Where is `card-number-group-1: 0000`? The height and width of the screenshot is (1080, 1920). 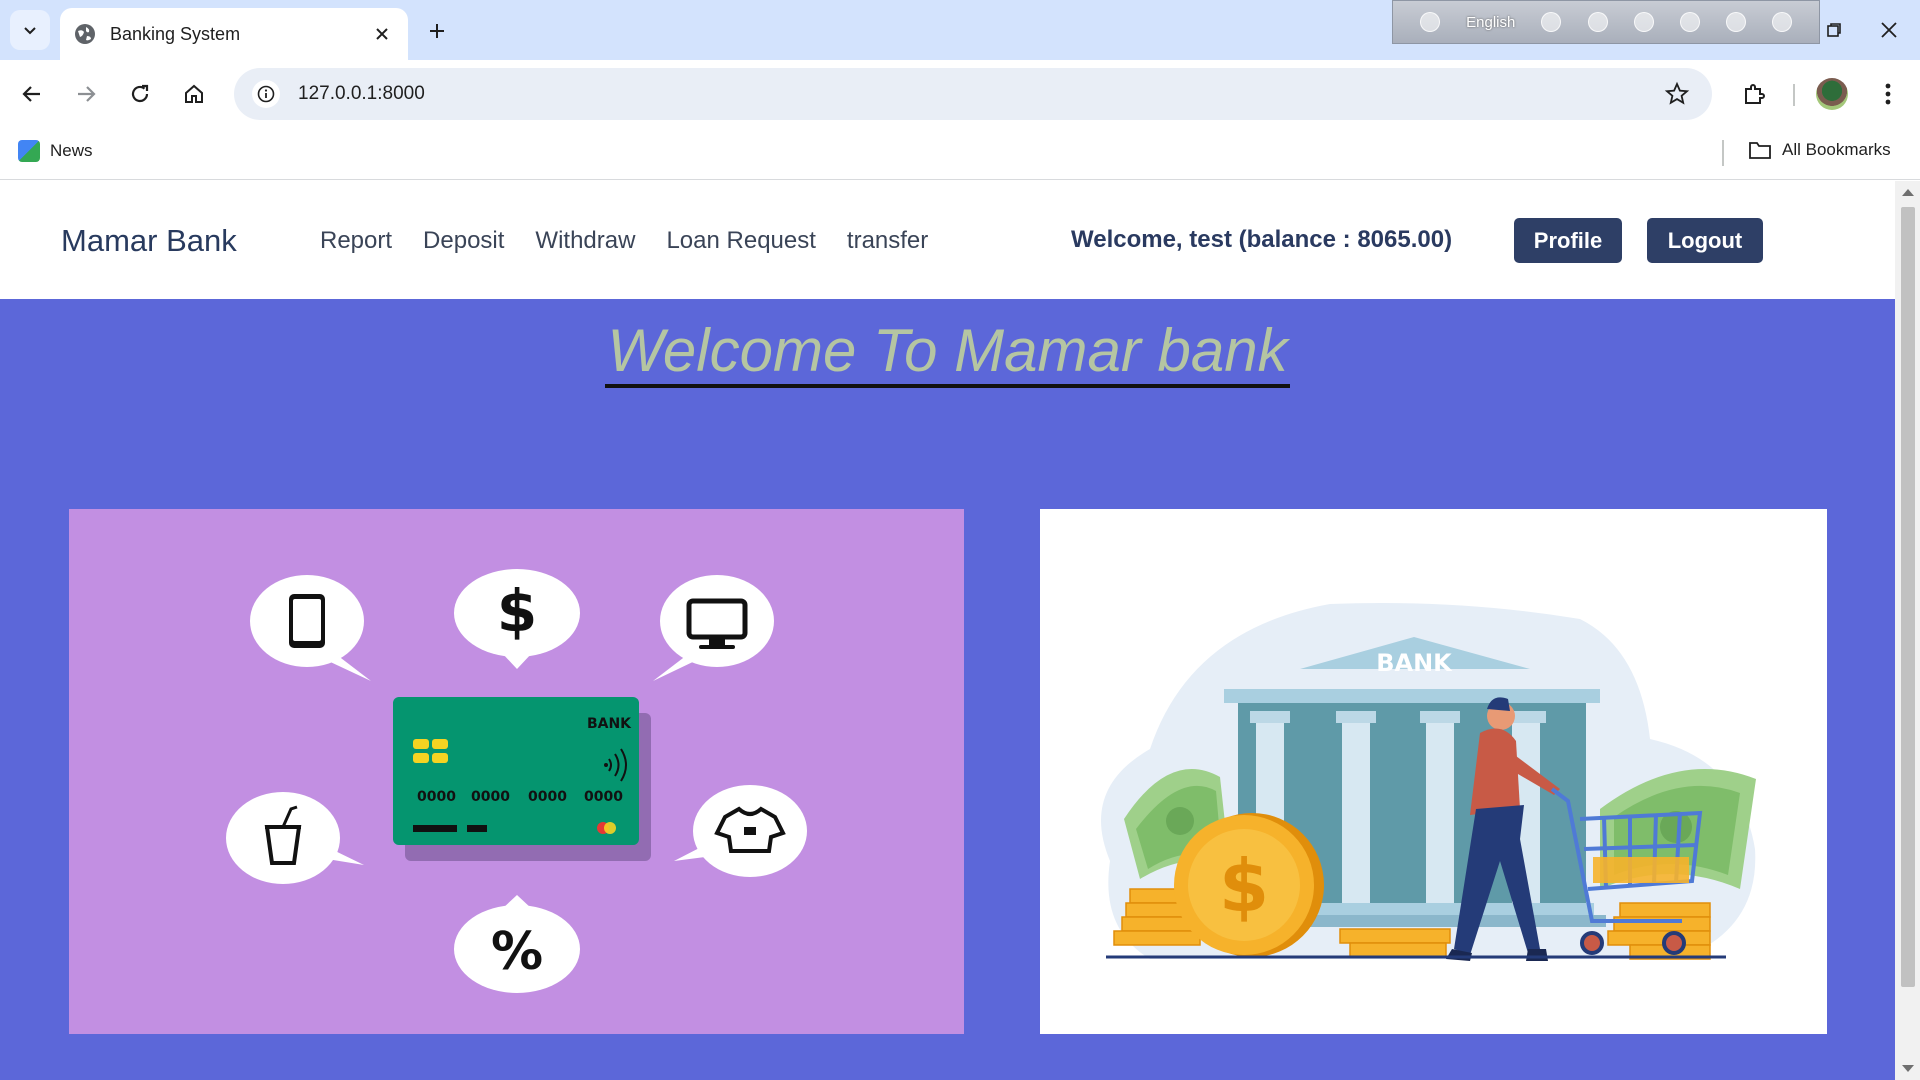
card-number-group-1: 0000 is located at coordinates (436, 797).